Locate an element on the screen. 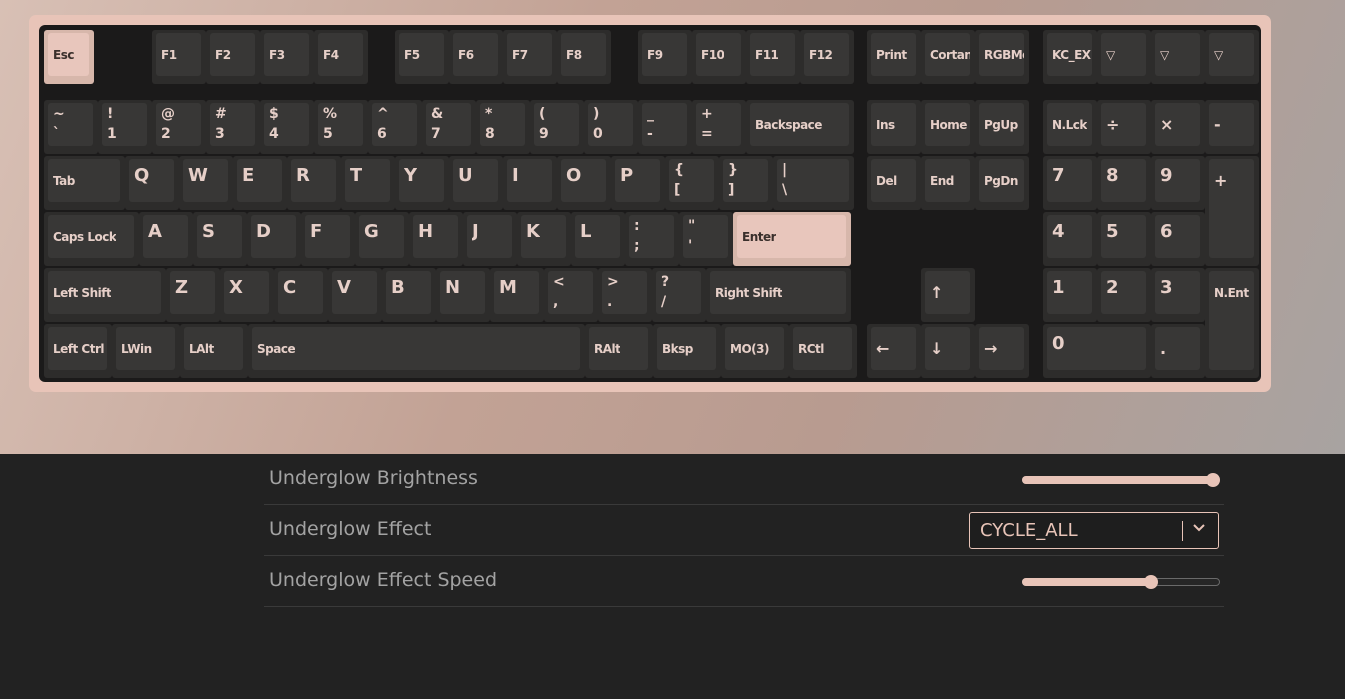  key-tab: Tab is located at coordinates (84, 183).